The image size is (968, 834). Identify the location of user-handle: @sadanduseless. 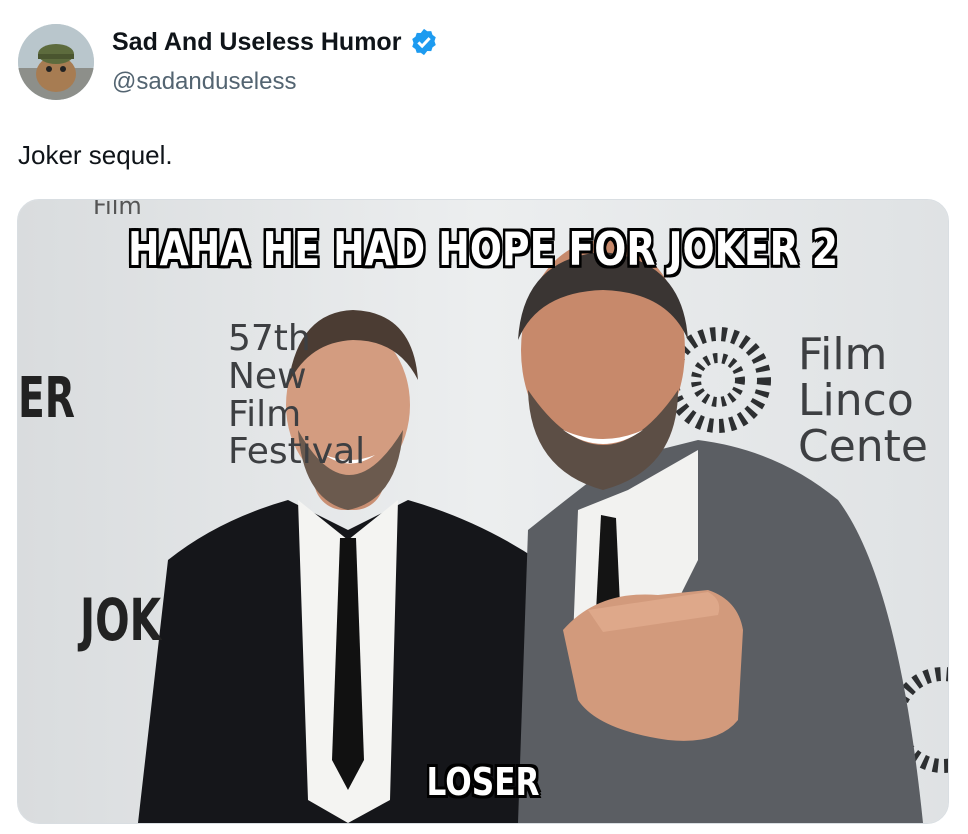
(204, 82).